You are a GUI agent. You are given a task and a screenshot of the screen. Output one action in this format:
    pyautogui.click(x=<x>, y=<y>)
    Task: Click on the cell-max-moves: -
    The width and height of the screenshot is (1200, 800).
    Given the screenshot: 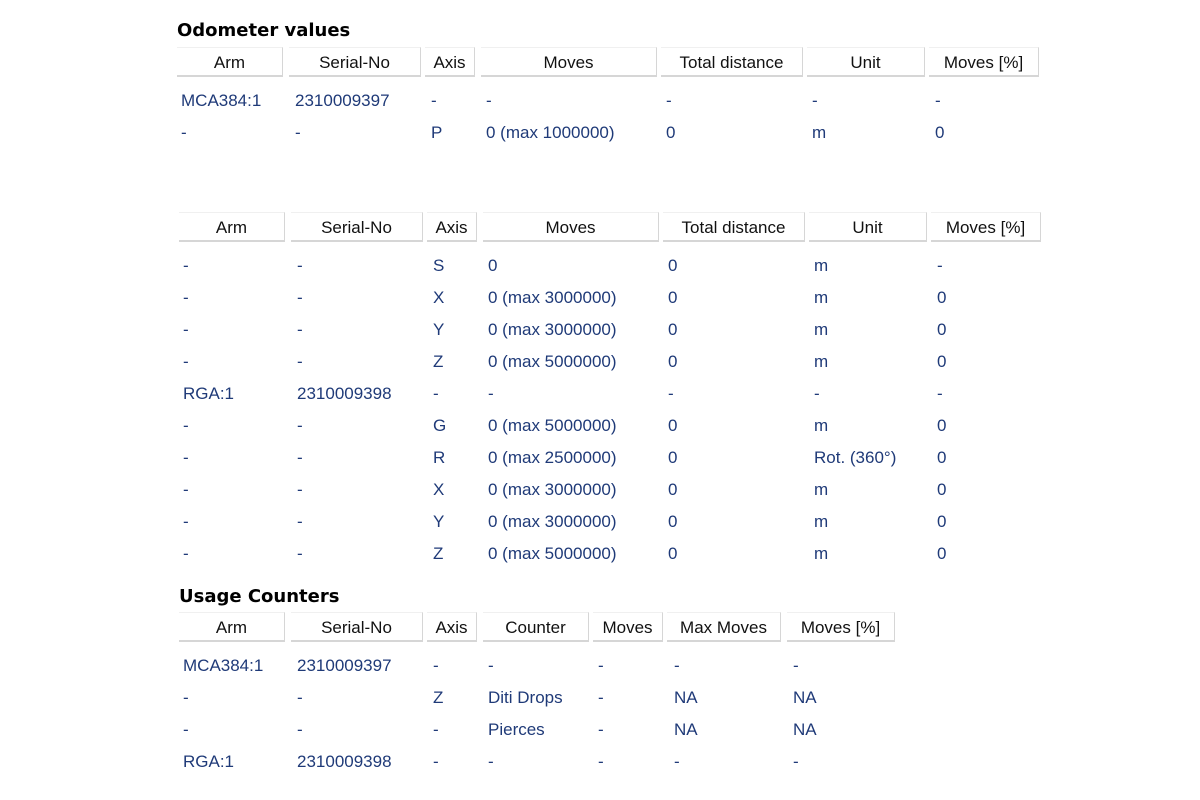 What is the action you would take?
    pyautogui.click(x=677, y=761)
    